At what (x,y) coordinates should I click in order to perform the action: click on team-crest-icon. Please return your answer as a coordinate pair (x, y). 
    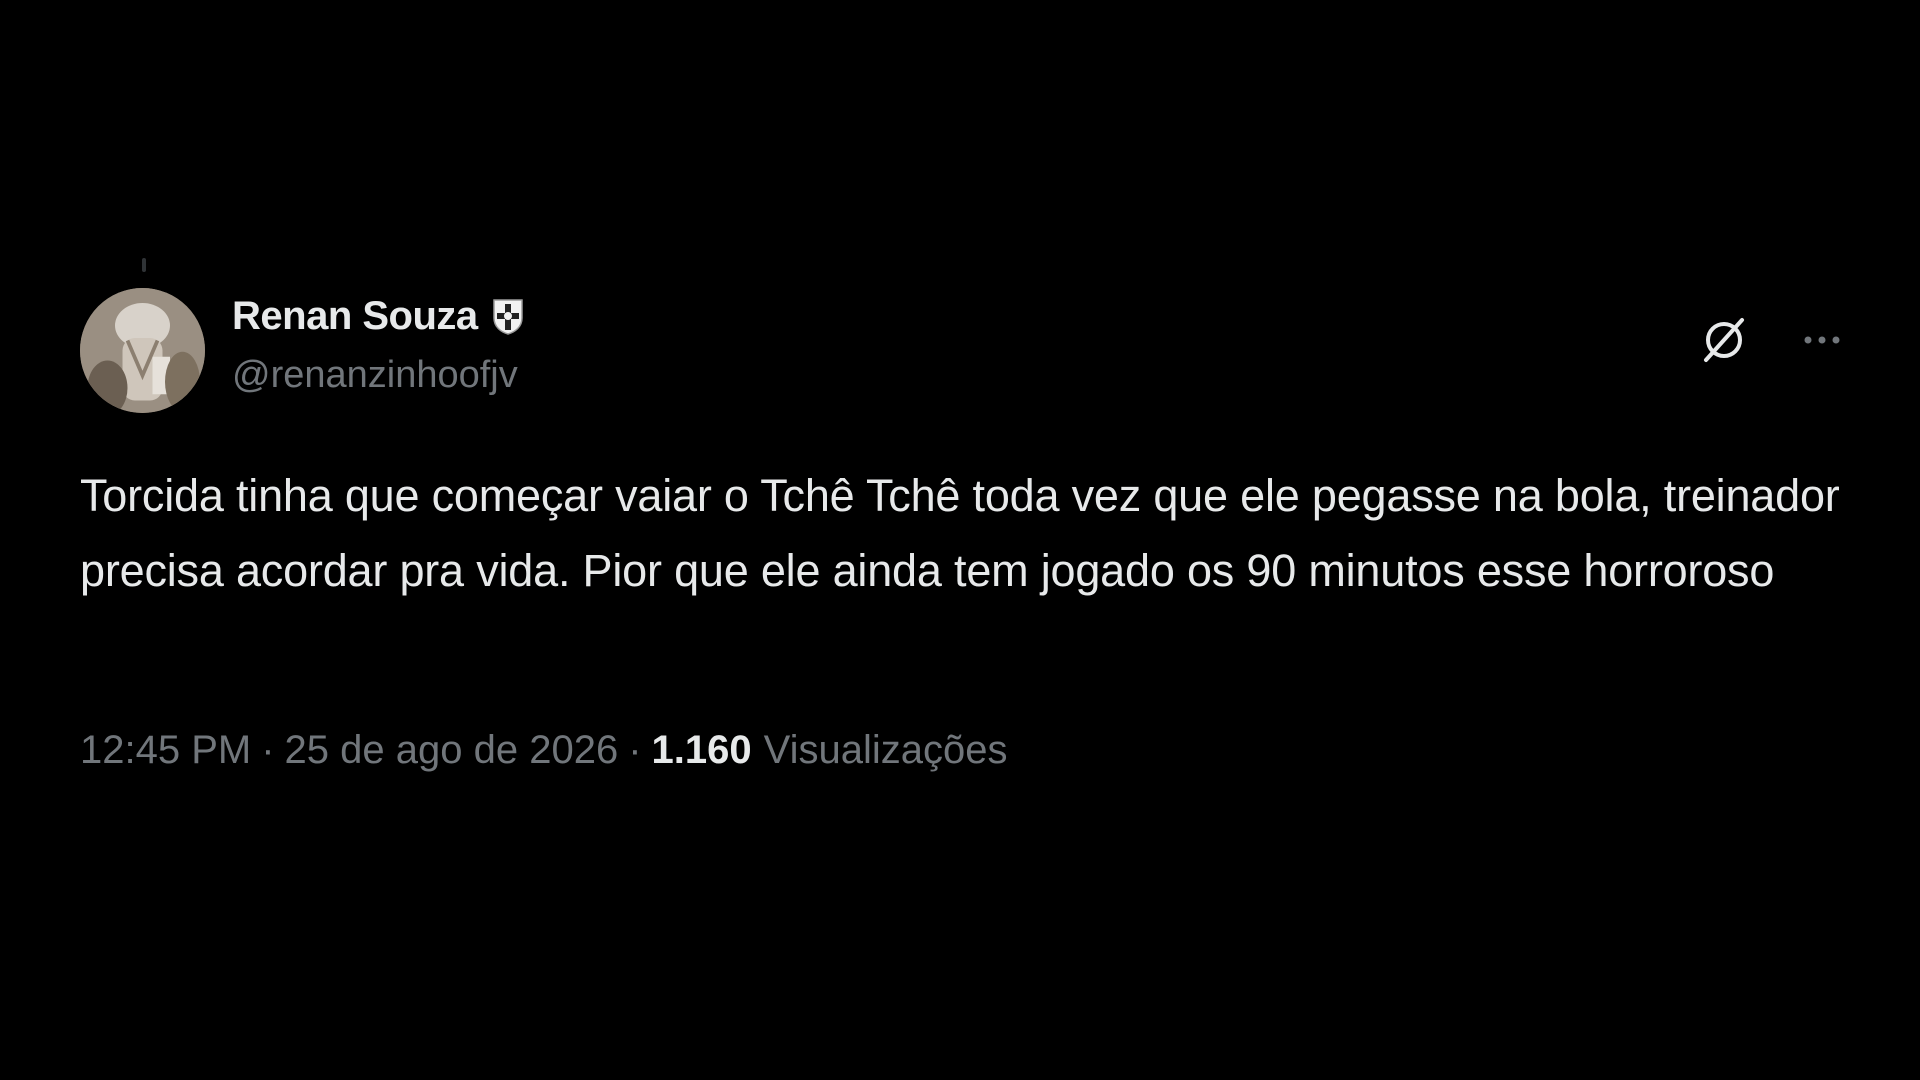
    Looking at the image, I should click on (508, 316).